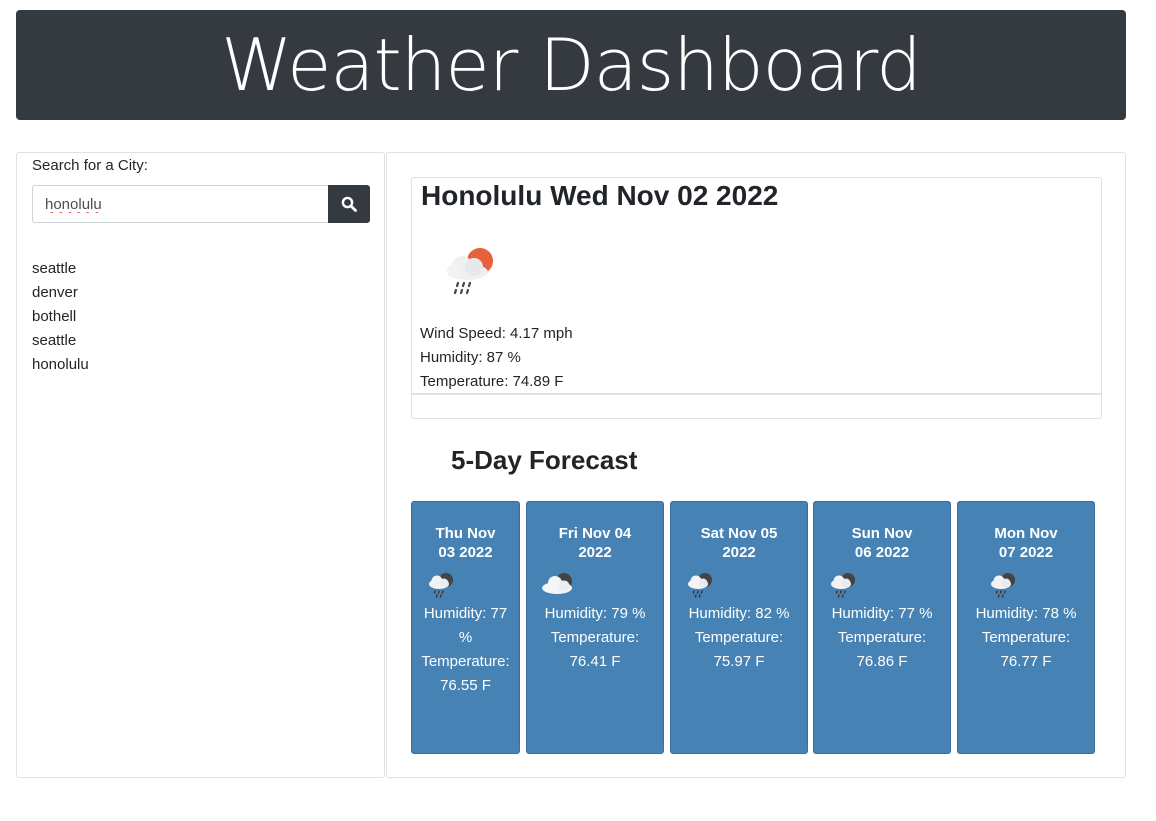 This screenshot has height=821, width=1156. What do you see at coordinates (60, 365) in the screenshot?
I see `history-item: honolulu` at bounding box center [60, 365].